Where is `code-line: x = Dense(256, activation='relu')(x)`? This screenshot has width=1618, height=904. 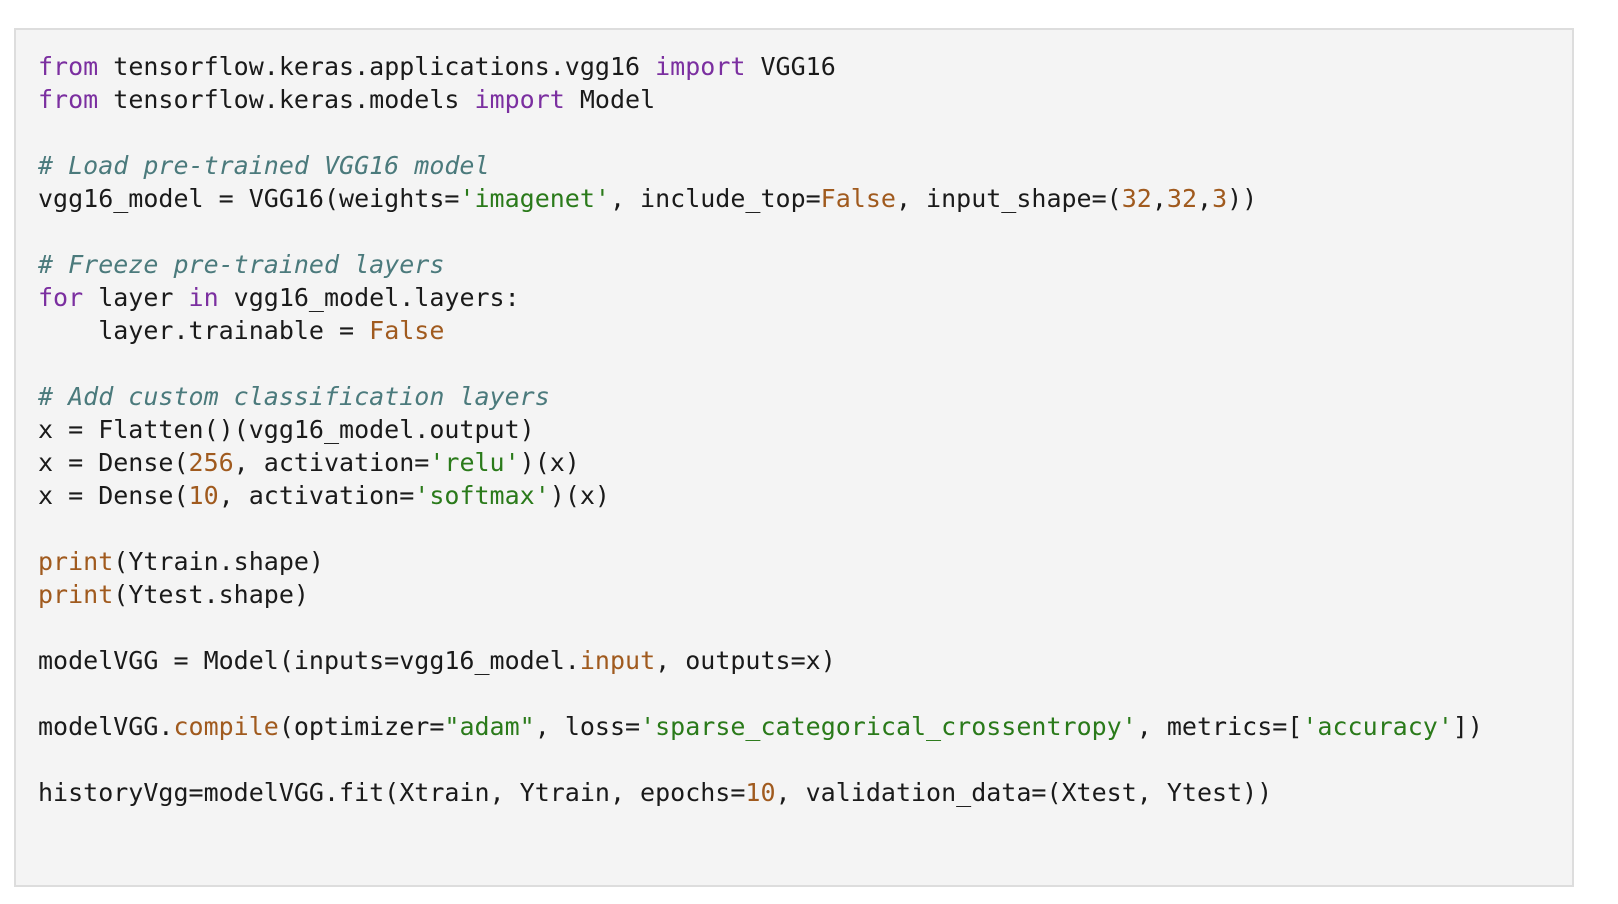
code-line: x = Dense(256, activation='relu')(x) is located at coordinates (760, 462).